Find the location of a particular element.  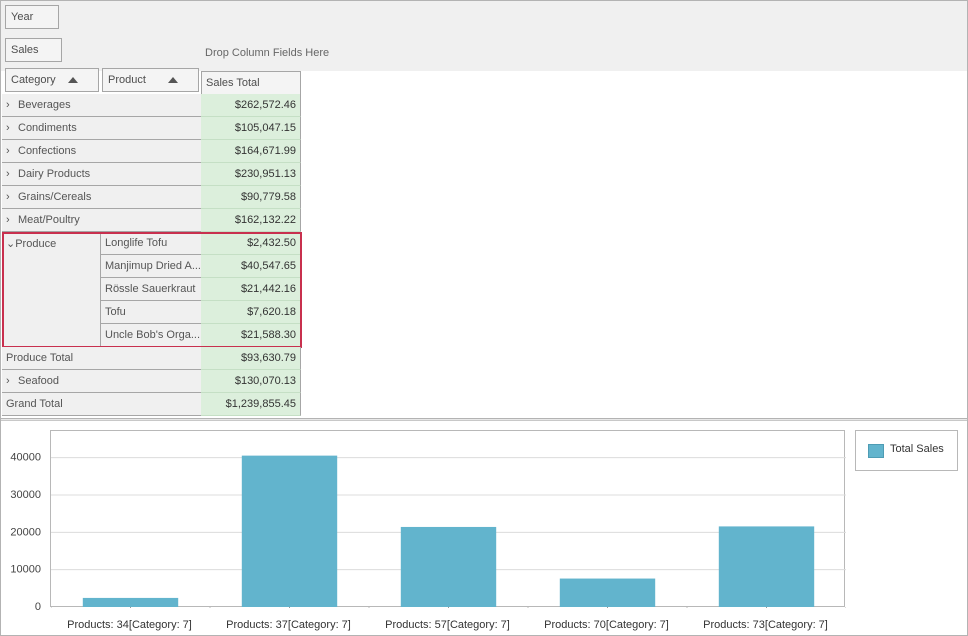

legend-label: Total Sales is located at coordinates (917, 449).